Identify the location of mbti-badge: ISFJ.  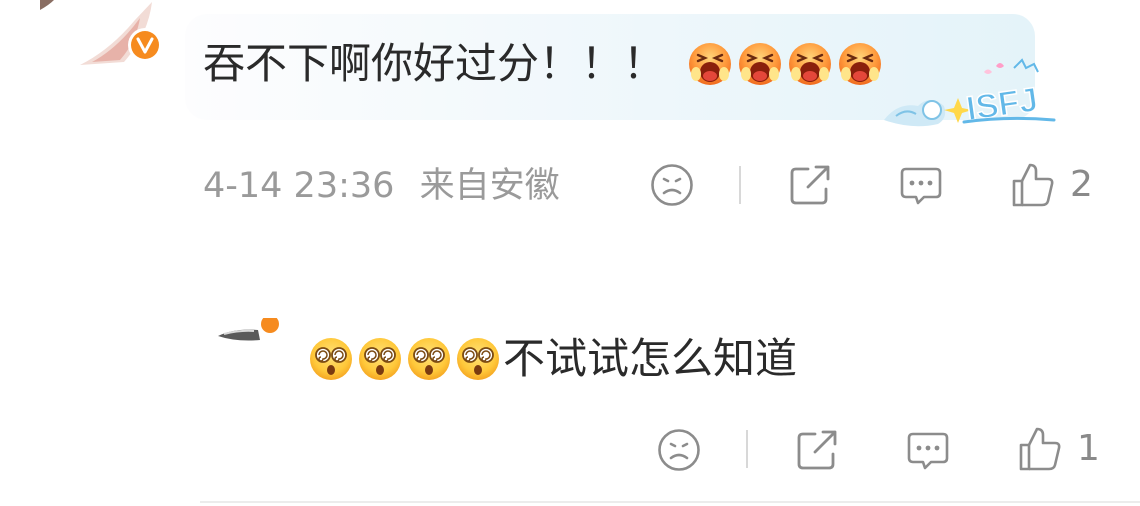
(968, 96).